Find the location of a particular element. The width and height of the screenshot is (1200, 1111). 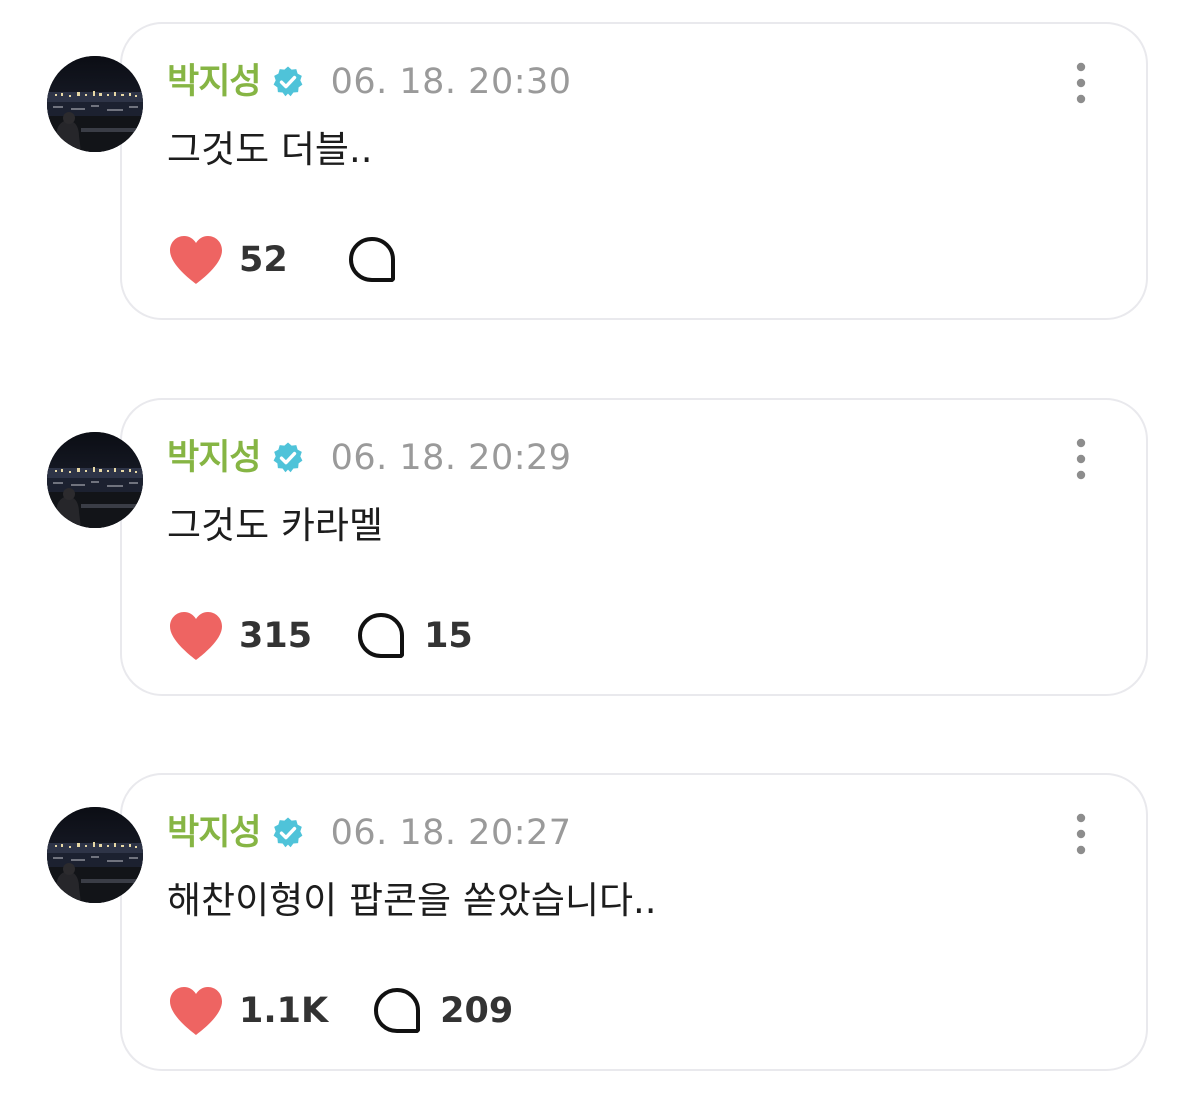

like-count: 52 is located at coordinates (263, 259).